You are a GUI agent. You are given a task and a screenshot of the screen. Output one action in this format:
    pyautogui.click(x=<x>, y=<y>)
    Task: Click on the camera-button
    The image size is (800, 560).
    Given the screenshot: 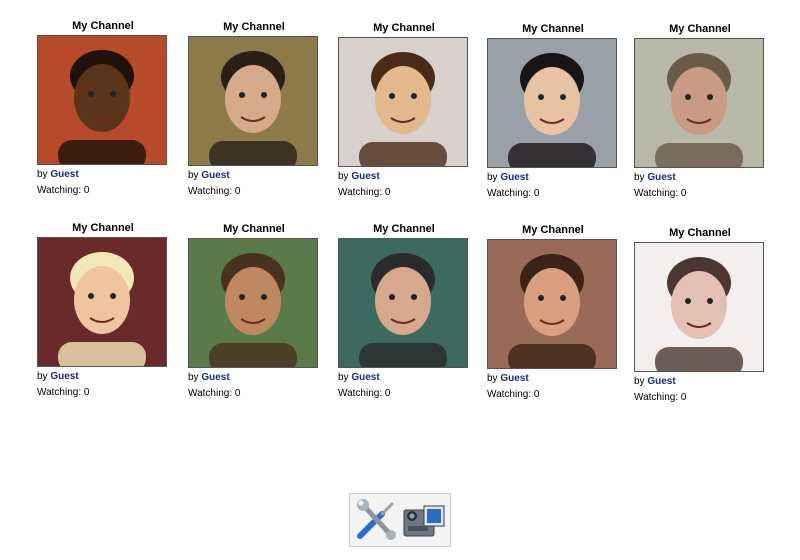 What is the action you would take?
    pyautogui.click(x=424, y=520)
    